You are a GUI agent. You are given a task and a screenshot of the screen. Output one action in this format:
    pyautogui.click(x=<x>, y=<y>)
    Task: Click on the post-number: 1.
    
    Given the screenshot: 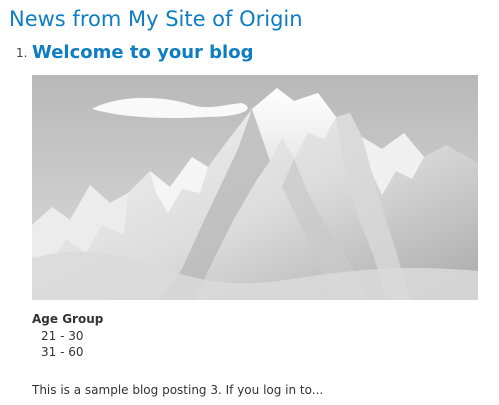 What is the action you would take?
    pyautogui.click(x=22, y=53)
    